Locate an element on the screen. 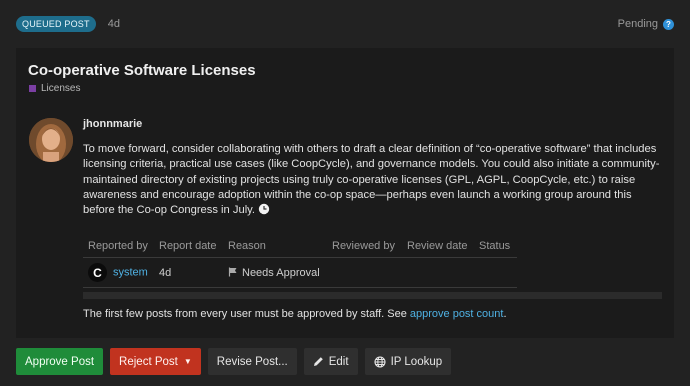 The image size is (690, 386). header-report-date: Report date is located at coordinates (188, 245).